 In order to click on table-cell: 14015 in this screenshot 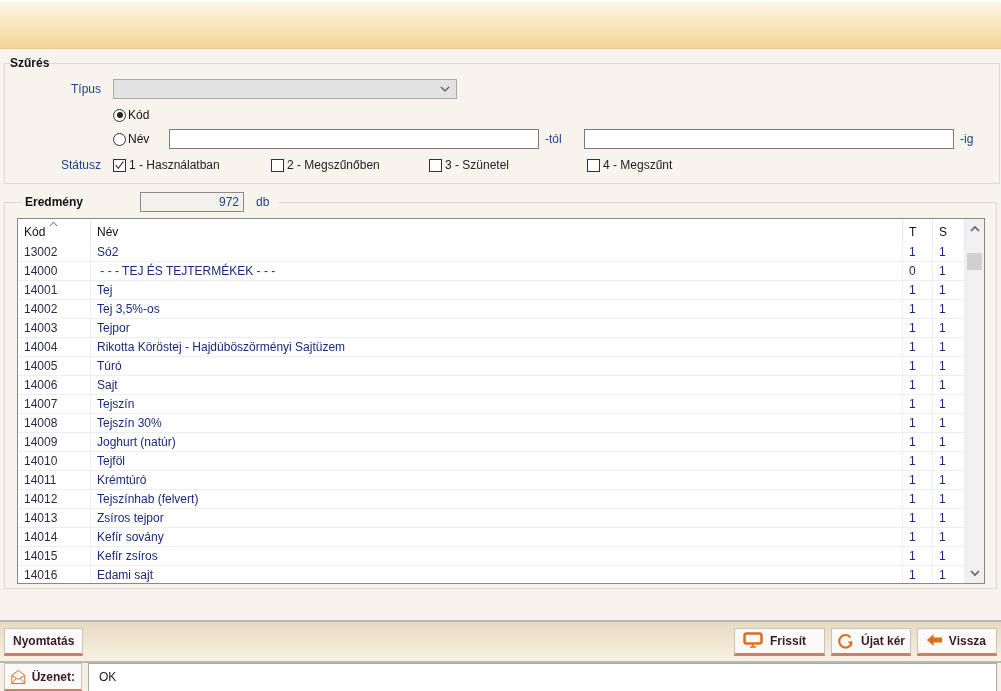, I will do `click(54, 556)`.